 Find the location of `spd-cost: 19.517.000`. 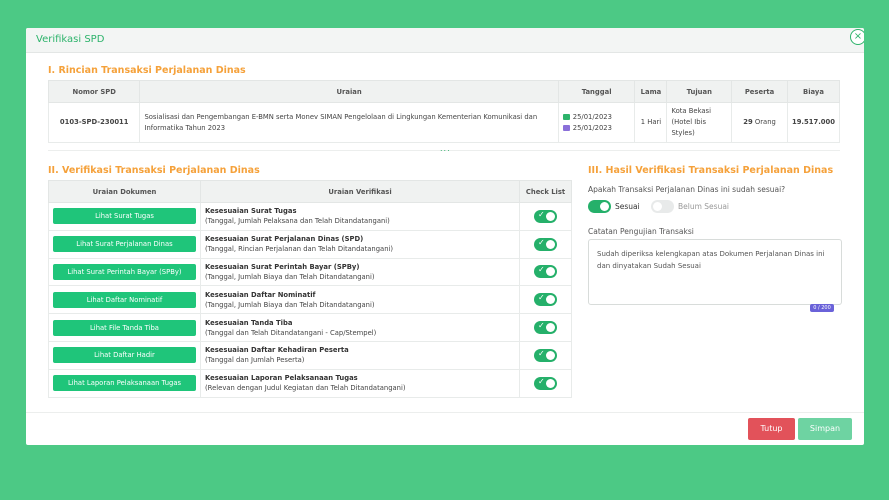

spd-cost: 19.517.000 is located at coordinates (813, 122).